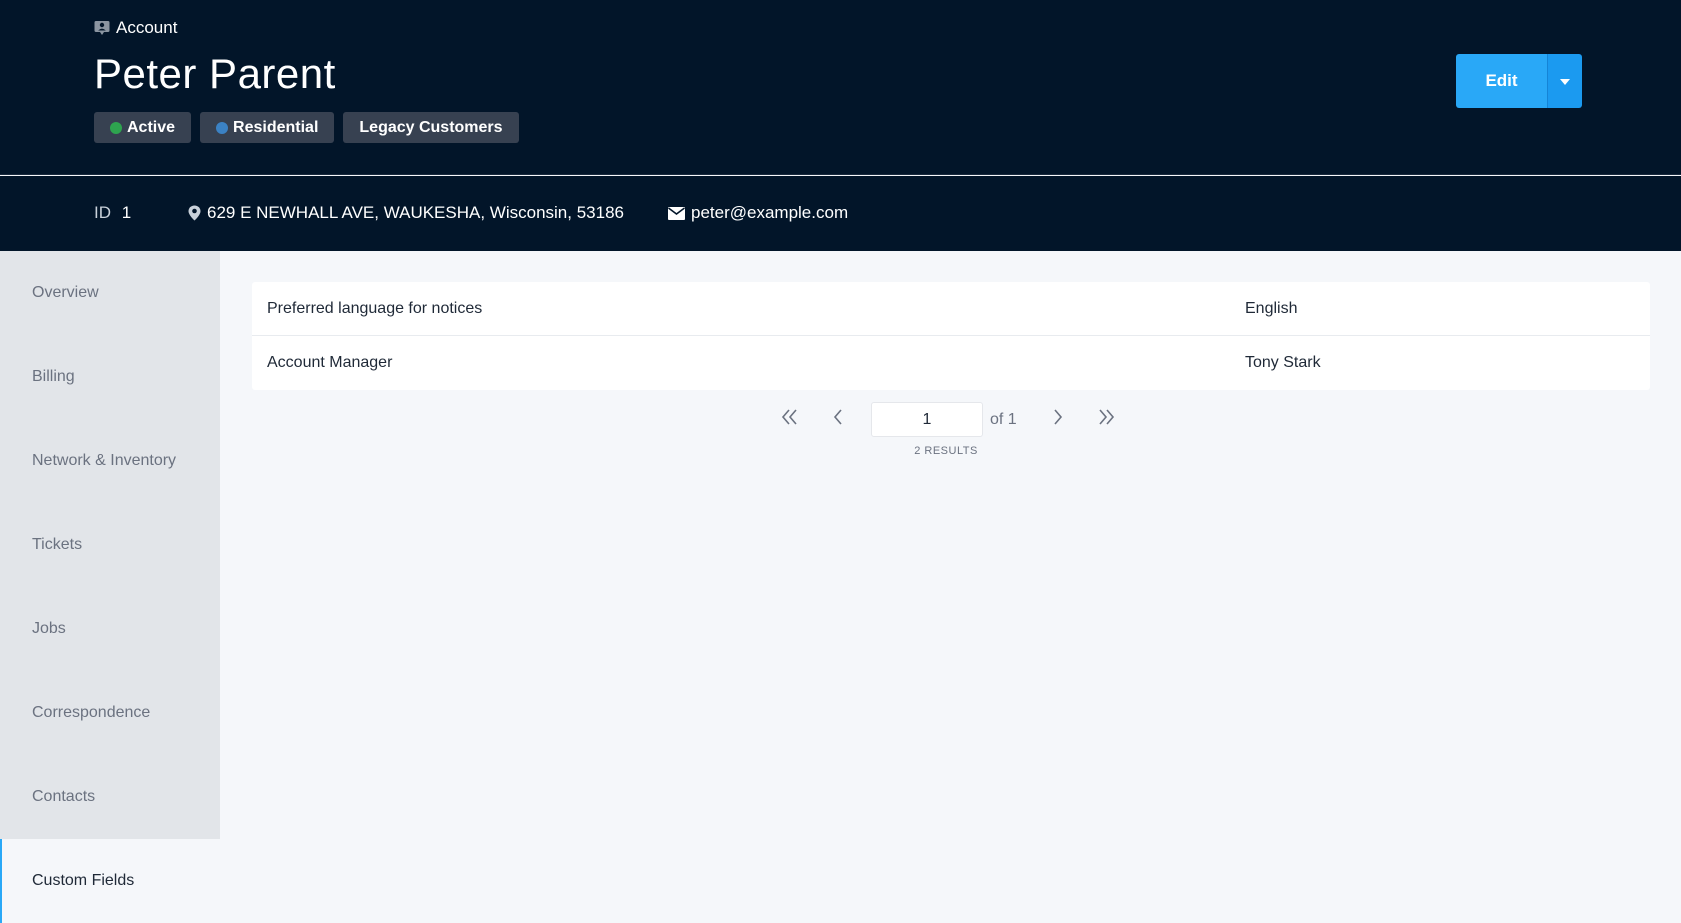 Image resolution: width=1681 pixels, height=923 pixels. What do you see at coordinates (102, 28) in the screenshot?
I see `account-card-icon` at bounding box center [102, 28].